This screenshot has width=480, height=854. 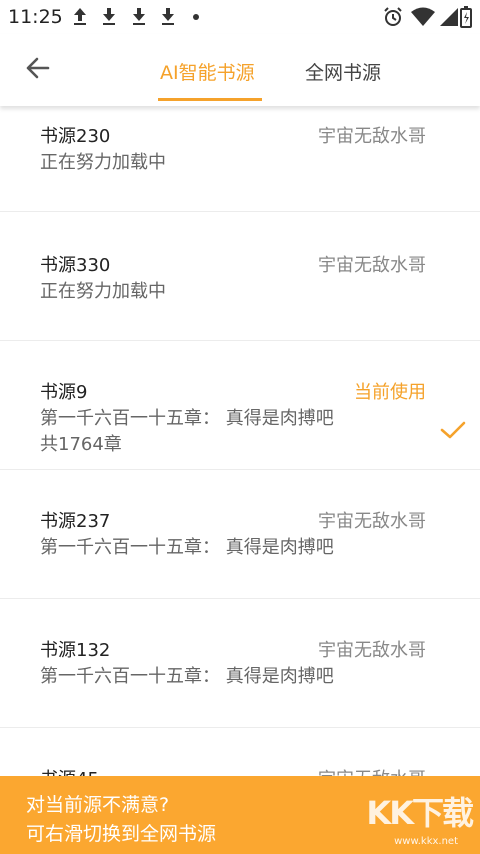 I want to click on notification-dot-icon, so click(x=196, y=17).